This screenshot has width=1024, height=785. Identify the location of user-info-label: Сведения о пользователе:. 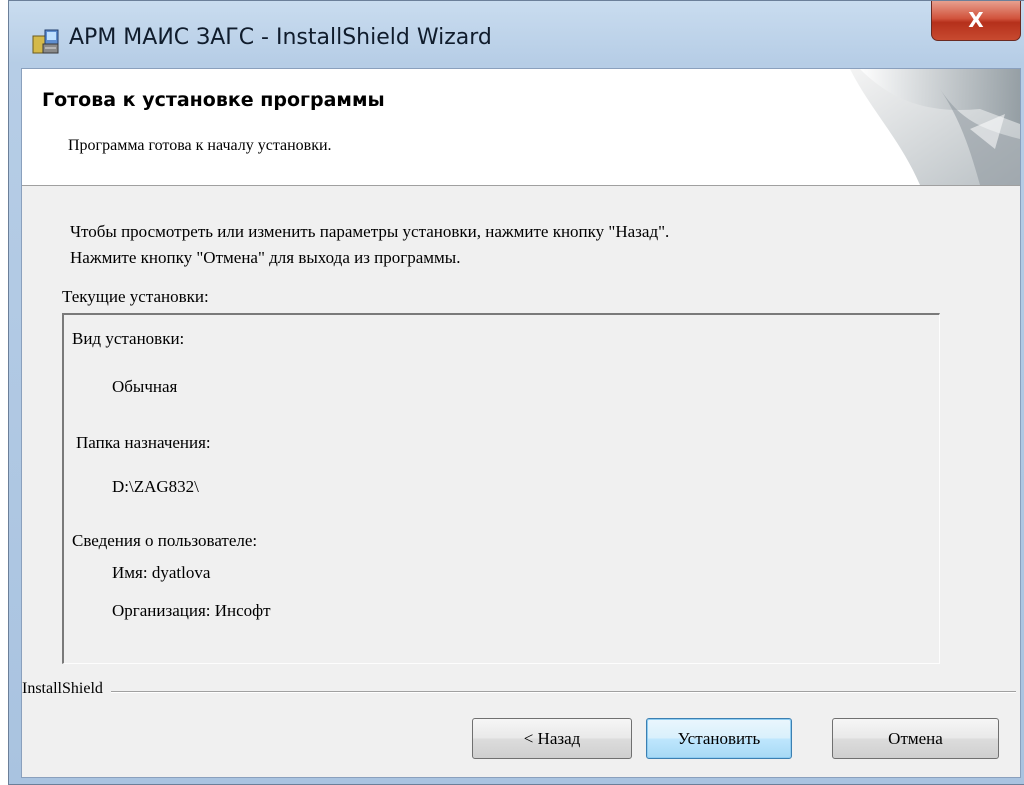
(165, 540).